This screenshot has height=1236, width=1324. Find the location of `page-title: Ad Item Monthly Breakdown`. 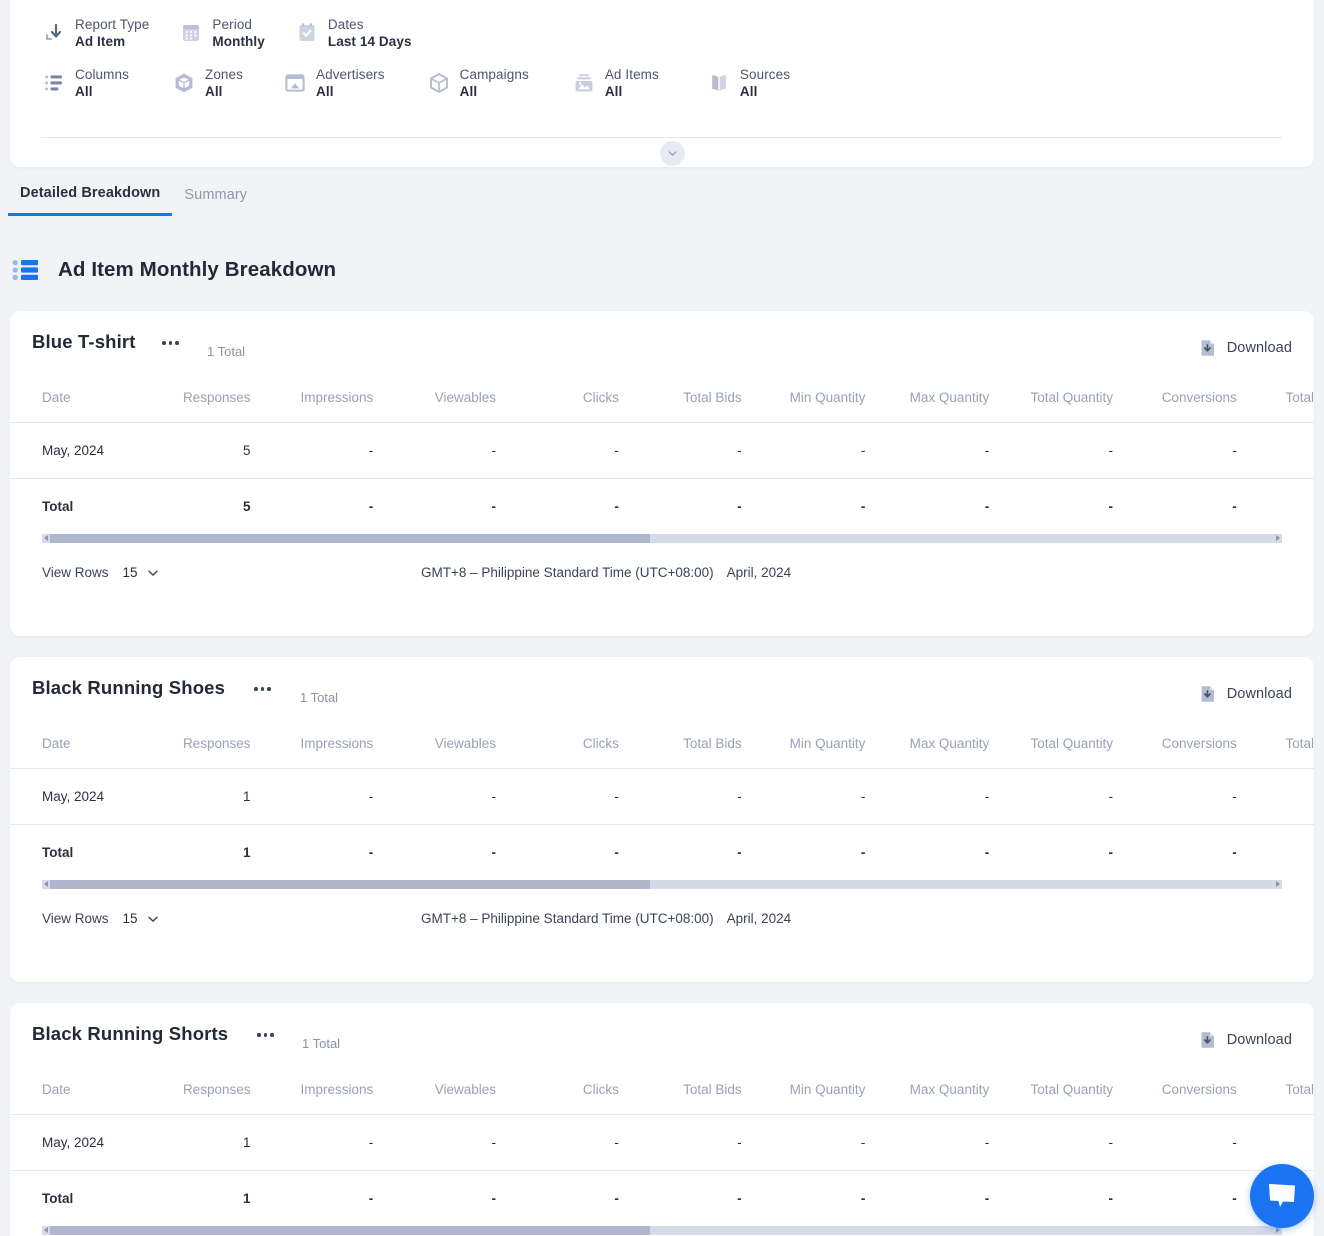

page-title: Ad Item Monthly Breakdown is located at coordinates (174, 270).